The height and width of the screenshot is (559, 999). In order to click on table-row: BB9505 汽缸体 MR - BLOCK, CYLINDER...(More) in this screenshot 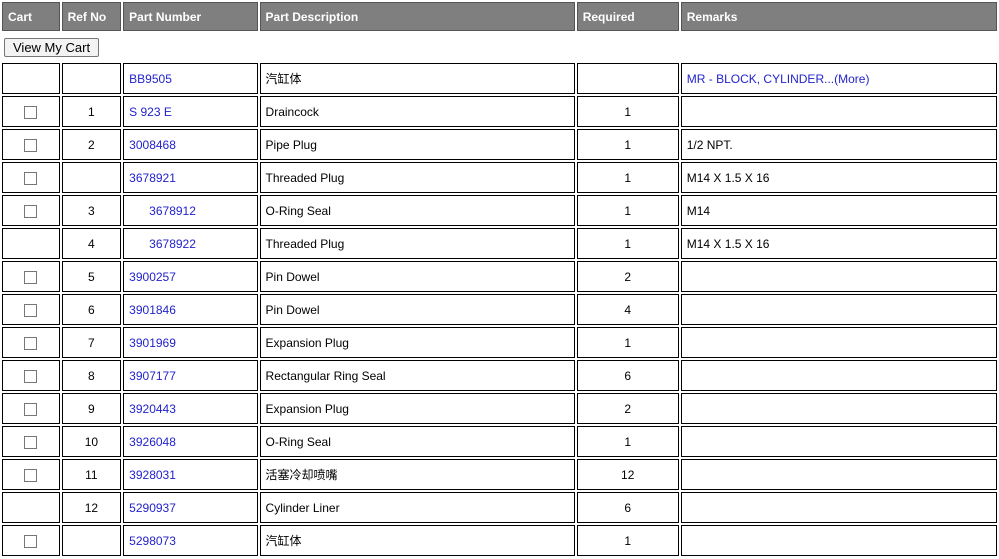, I will do `click(499, 78)`.